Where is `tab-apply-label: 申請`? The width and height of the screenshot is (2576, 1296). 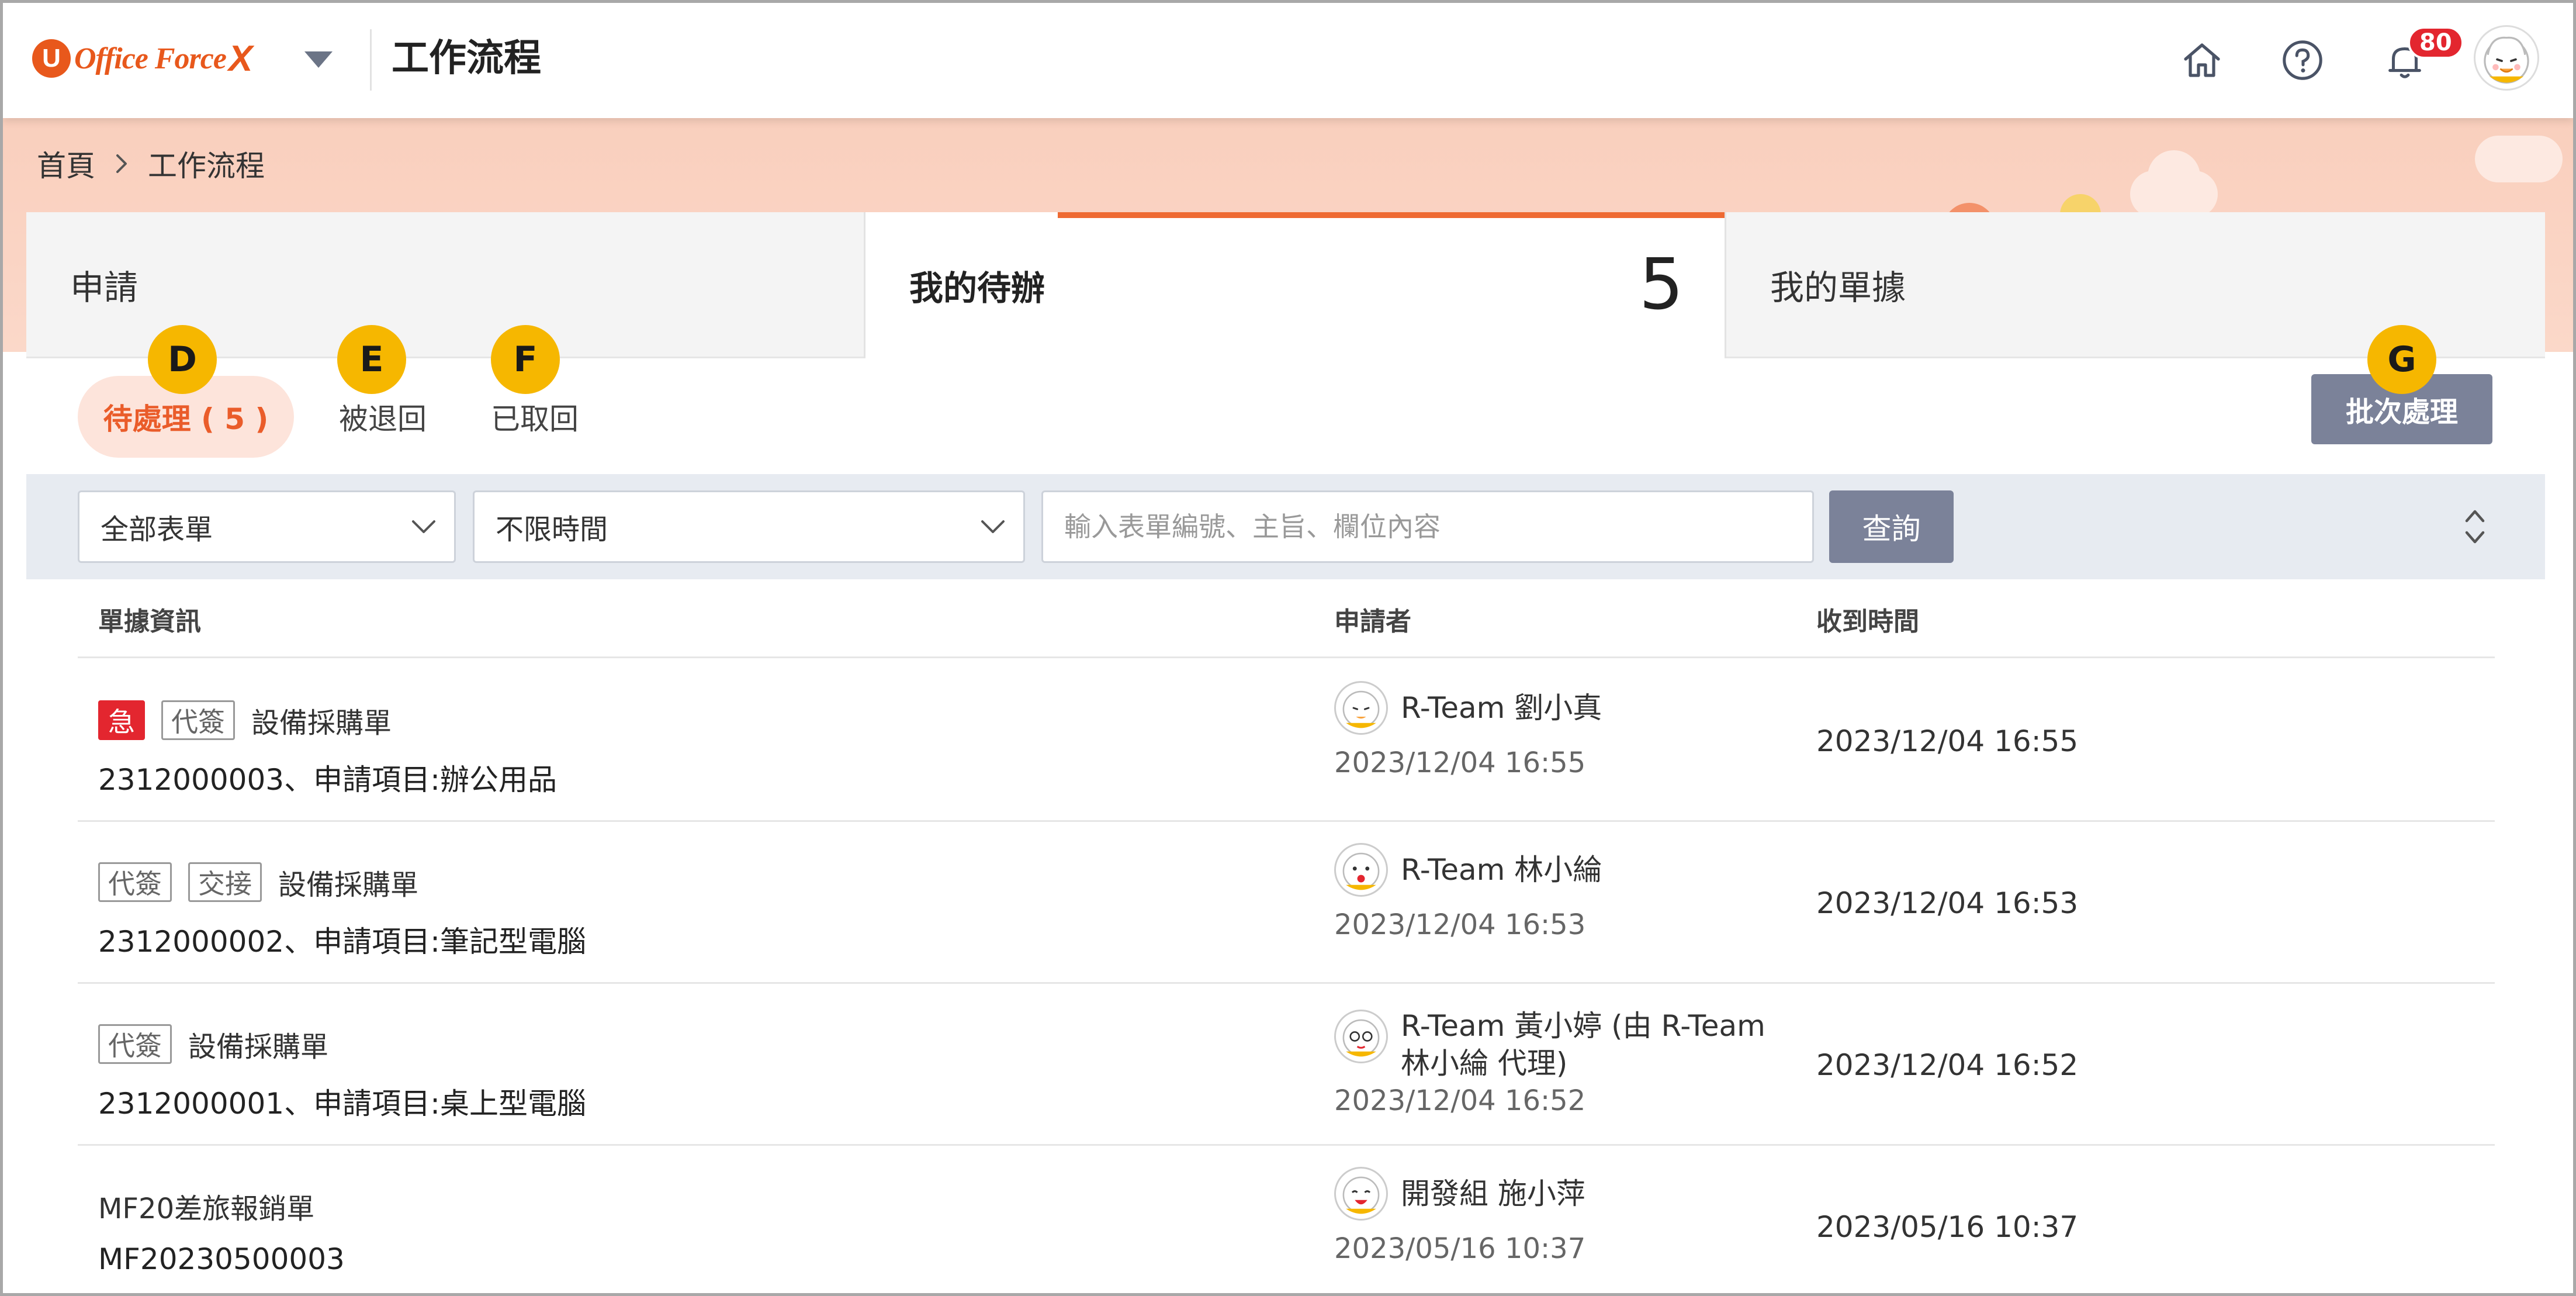
tab-apply-label: 申請 is located at coordinates (105, 287).